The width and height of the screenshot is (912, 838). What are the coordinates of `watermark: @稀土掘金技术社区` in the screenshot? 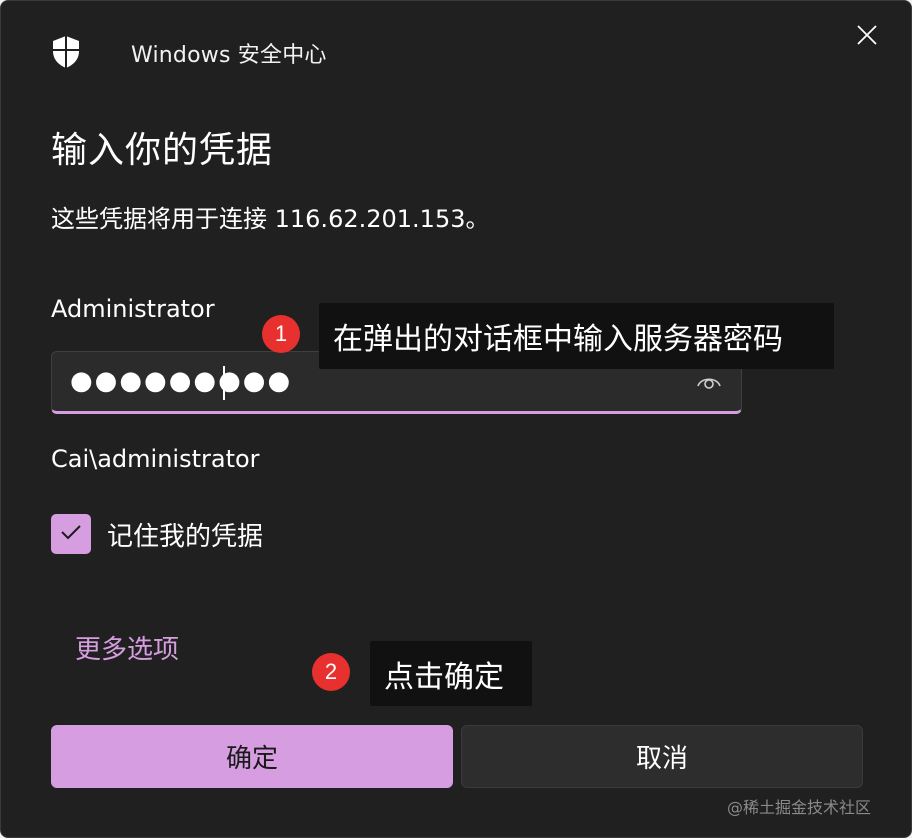 It's located at (799, 807).